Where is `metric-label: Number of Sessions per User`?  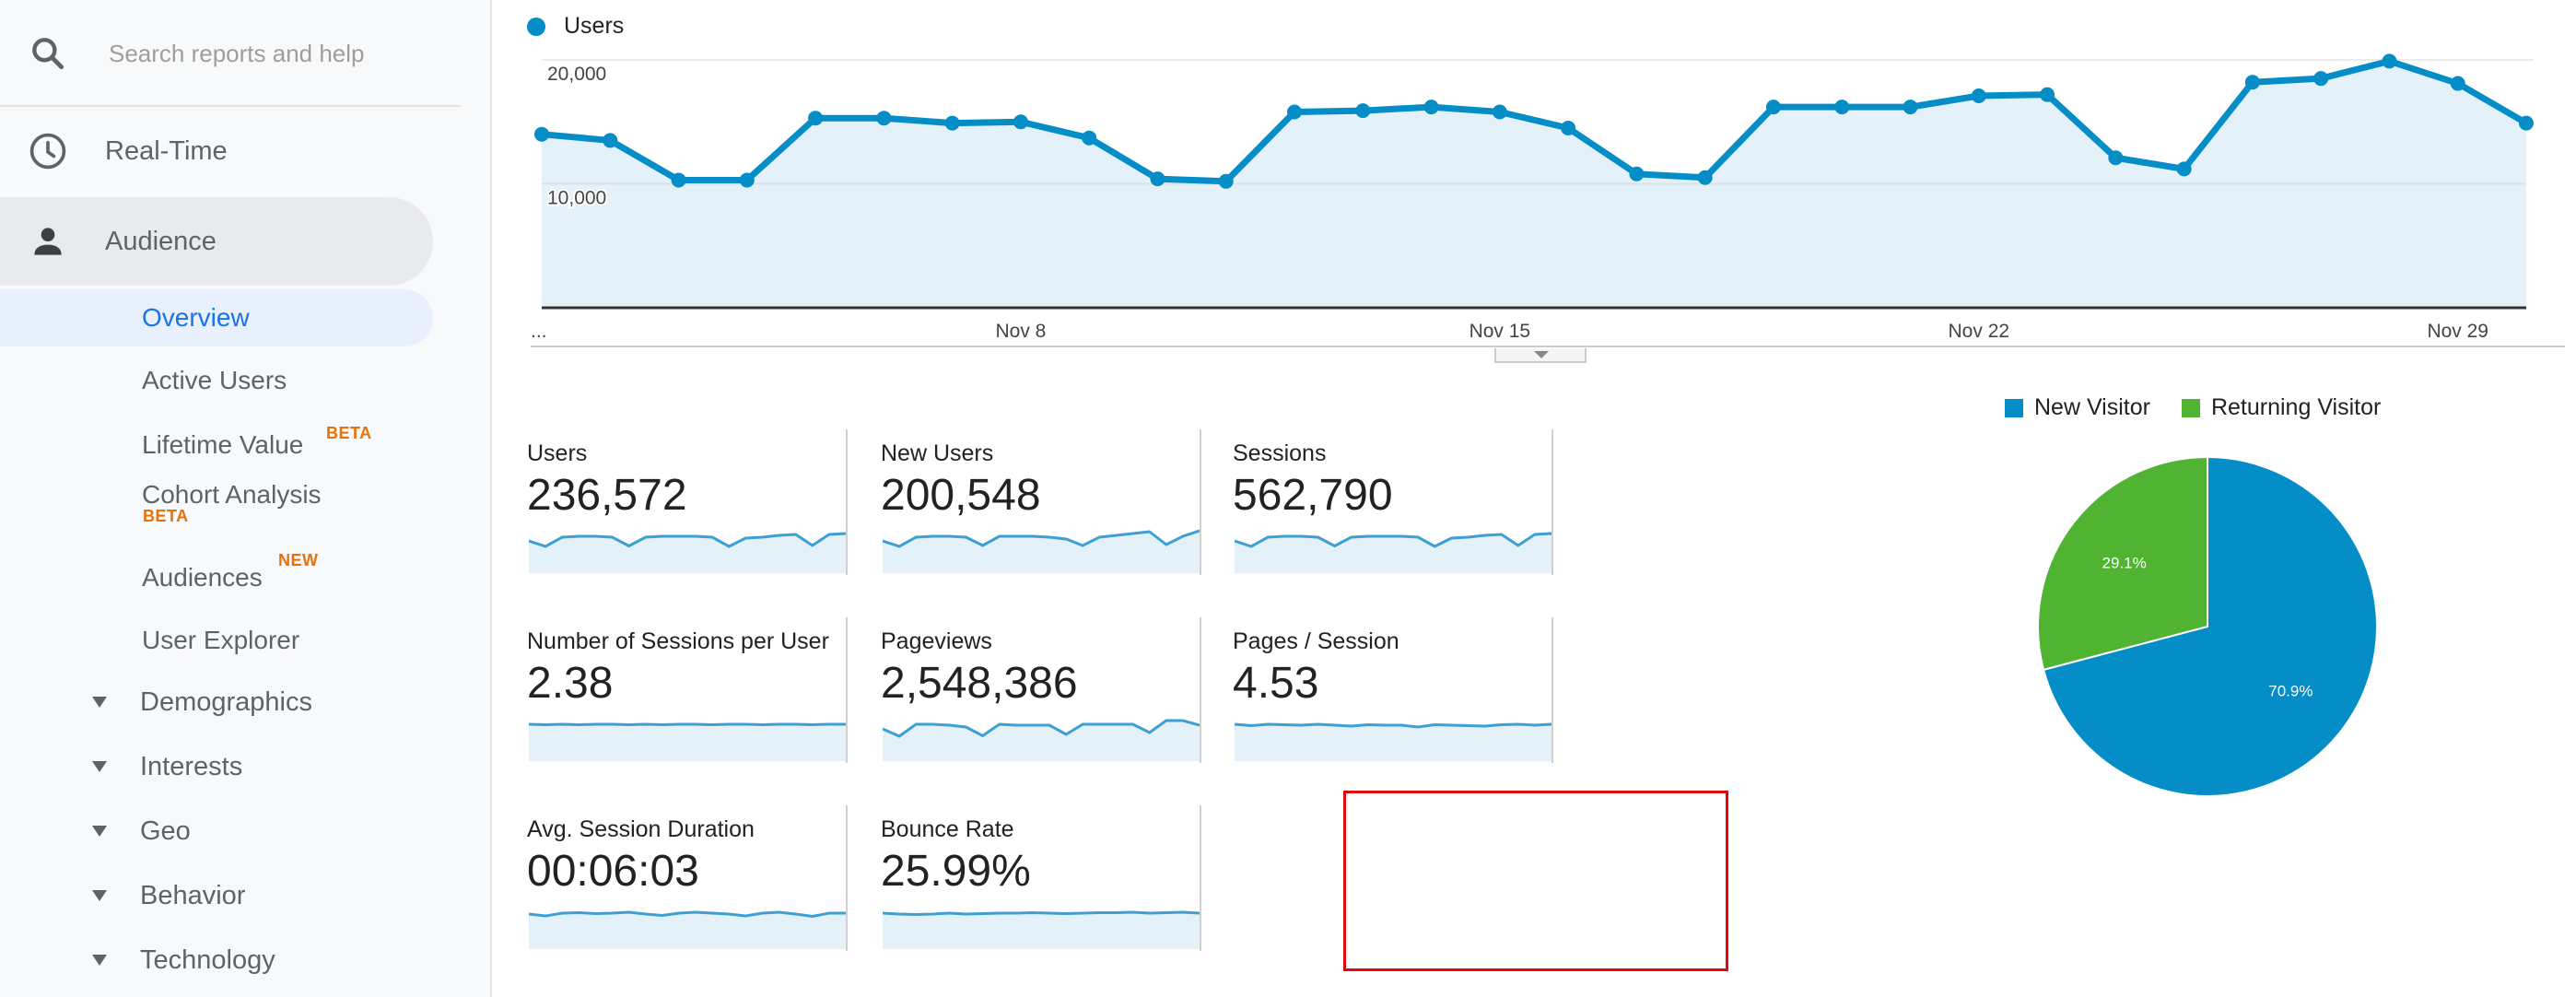 metric-label: Number of Sessions per User is located at coordinates (678, 641).